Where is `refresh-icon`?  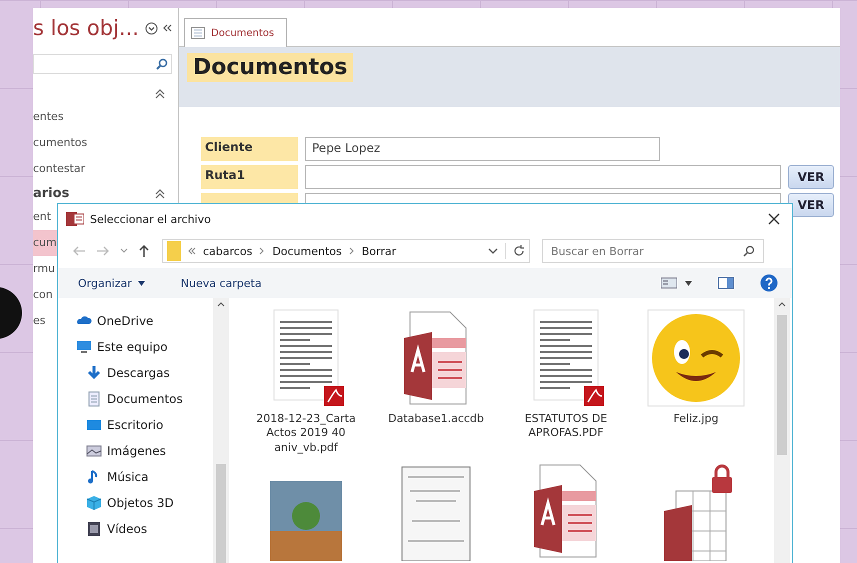
refresh-icon is located at coordinates (519, 251).